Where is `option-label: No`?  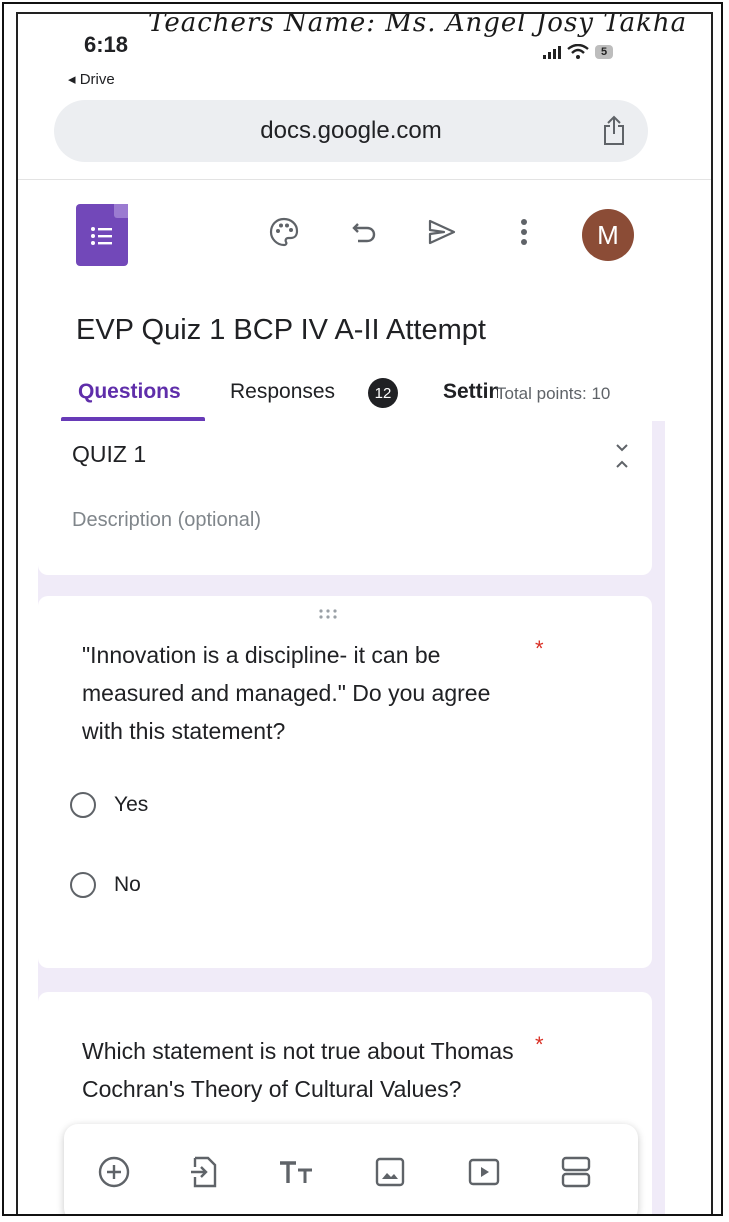 option-label: No is located at coordinates (127, 884).